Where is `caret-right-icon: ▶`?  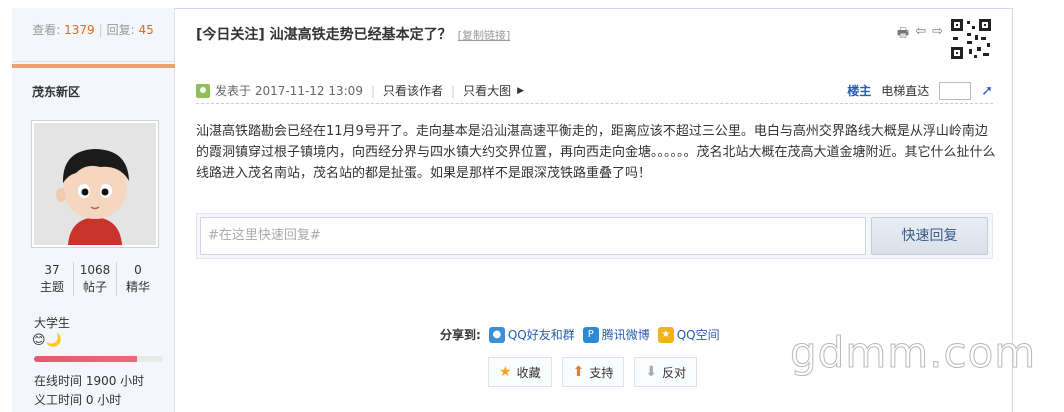
caret-right-icon: ▶ is located at coordinates (520, 91).